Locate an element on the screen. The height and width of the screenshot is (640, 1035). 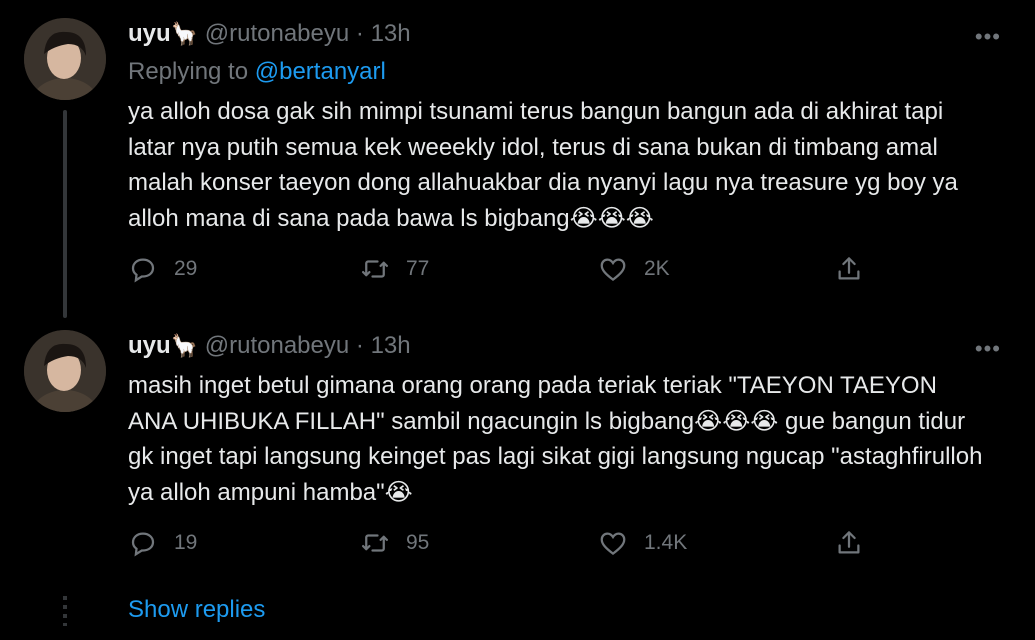
mention-link: @bertanyarl is located at coordinates (320, 71).